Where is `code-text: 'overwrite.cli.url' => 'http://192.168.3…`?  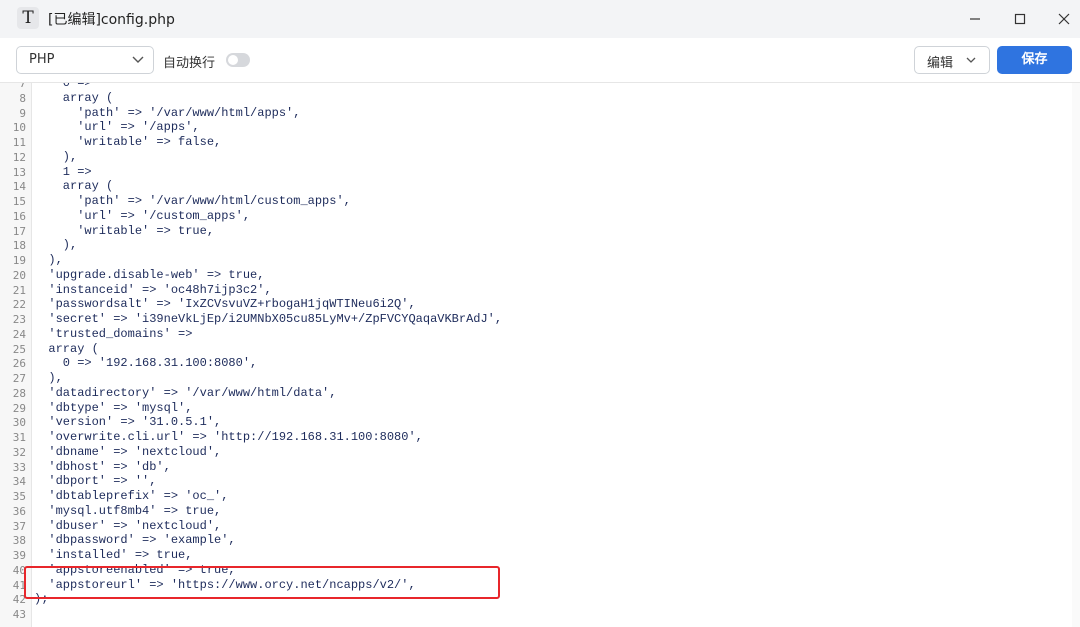
code-text: 'overwrite.cli.url' => 'http://192.168.3… is located at coordinates (228, 437).